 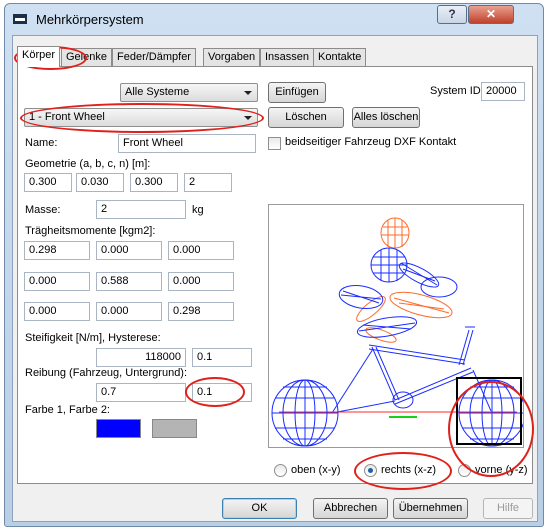 What do you see at coordinates (39, 56) in the screenshot?
I see `tab-koerper: Körper` at bounding box center [39, 56].